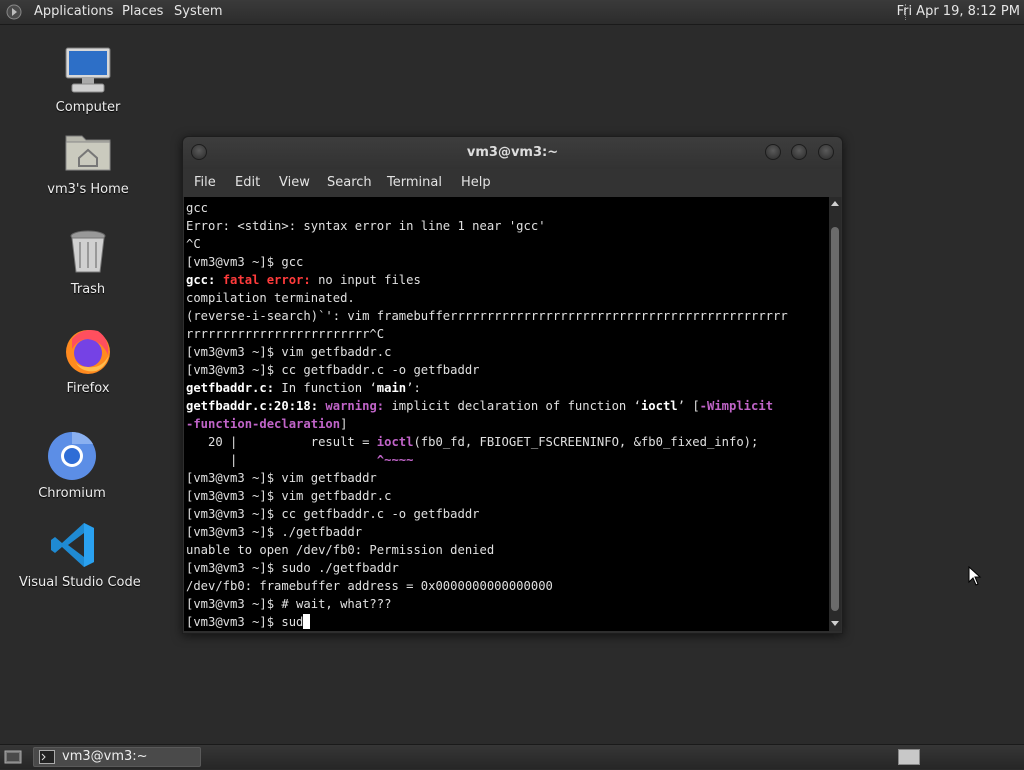 The height and width of the screenshot is (770, 1024). I want to click on show-desktop-icon, so click(13, 759).